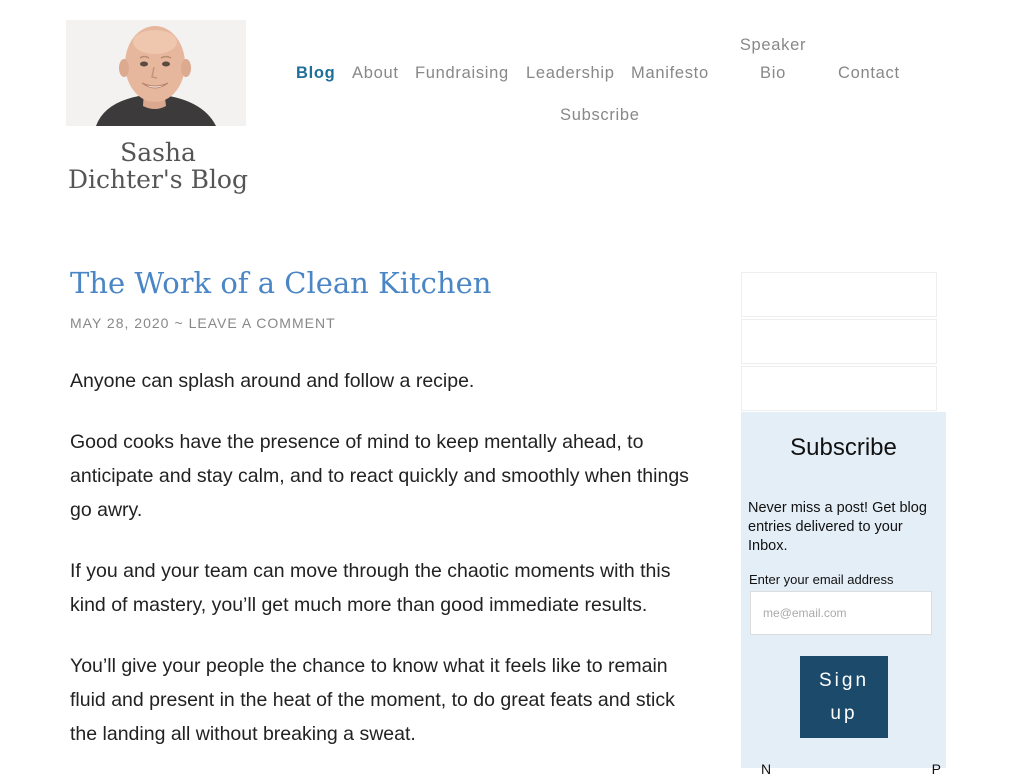 This screenshot has height=778, width=1024. What do you see at coordinates (844, 697) in the screenshot?
I see `sign-up-button: Sign up` at bounding box center [844, 697].